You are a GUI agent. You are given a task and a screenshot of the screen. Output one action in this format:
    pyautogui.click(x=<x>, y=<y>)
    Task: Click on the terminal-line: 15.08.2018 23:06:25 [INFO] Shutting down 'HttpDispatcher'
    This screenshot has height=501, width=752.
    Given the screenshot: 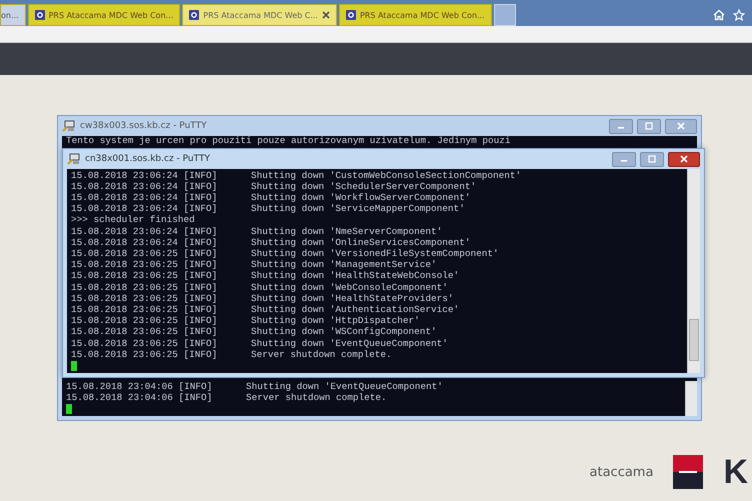 What is the action you would take?
    pyautogui.click(x=246, y=320)
    